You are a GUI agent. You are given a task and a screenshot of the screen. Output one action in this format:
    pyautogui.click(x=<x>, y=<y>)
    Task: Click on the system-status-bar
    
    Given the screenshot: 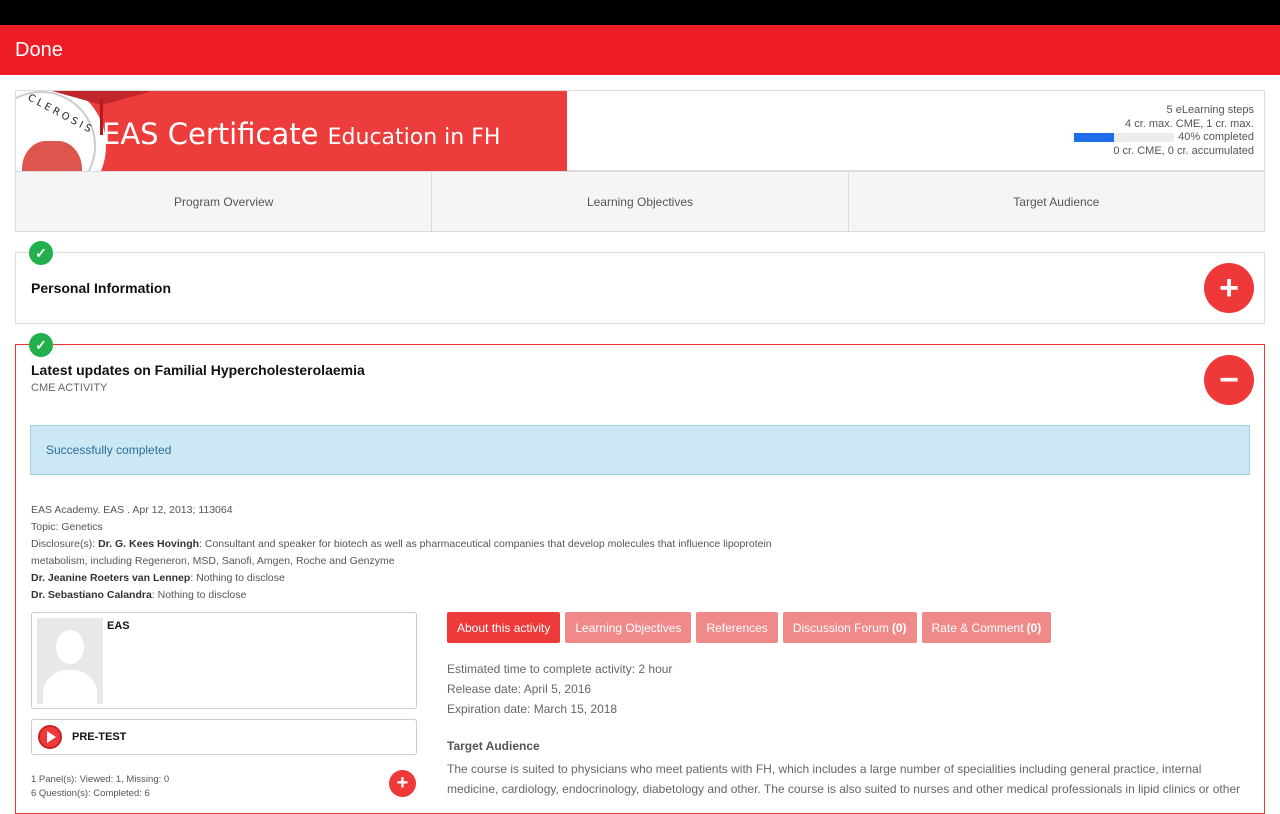 What is the action you would take?
    pyautogui.click(x=640, y=12)
    